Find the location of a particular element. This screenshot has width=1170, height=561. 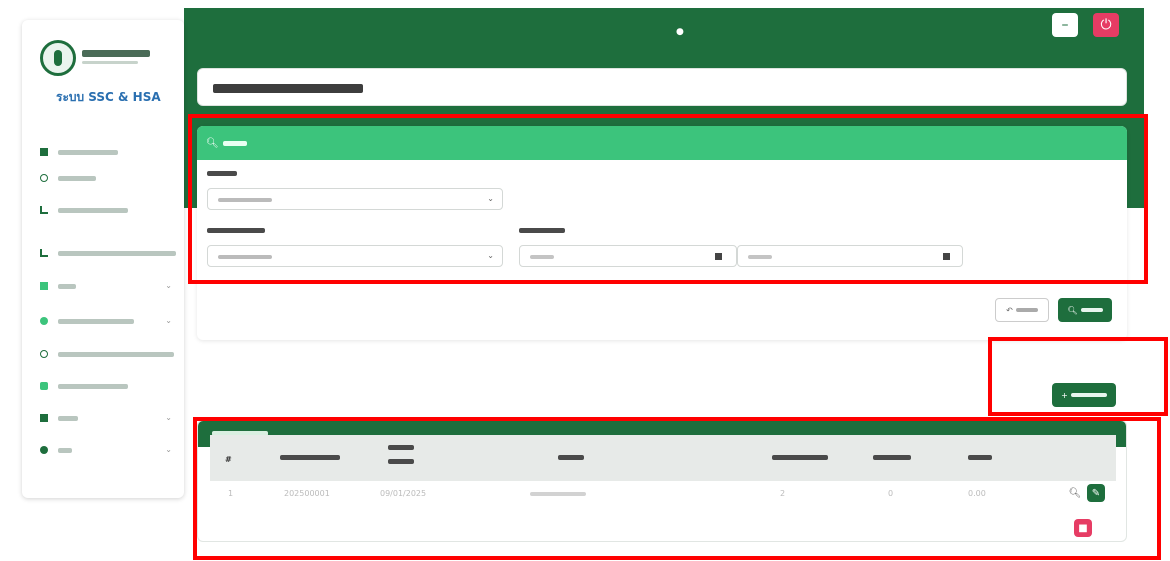

sidebar-item-10: ⌄ is located at coordinates (108, 450).